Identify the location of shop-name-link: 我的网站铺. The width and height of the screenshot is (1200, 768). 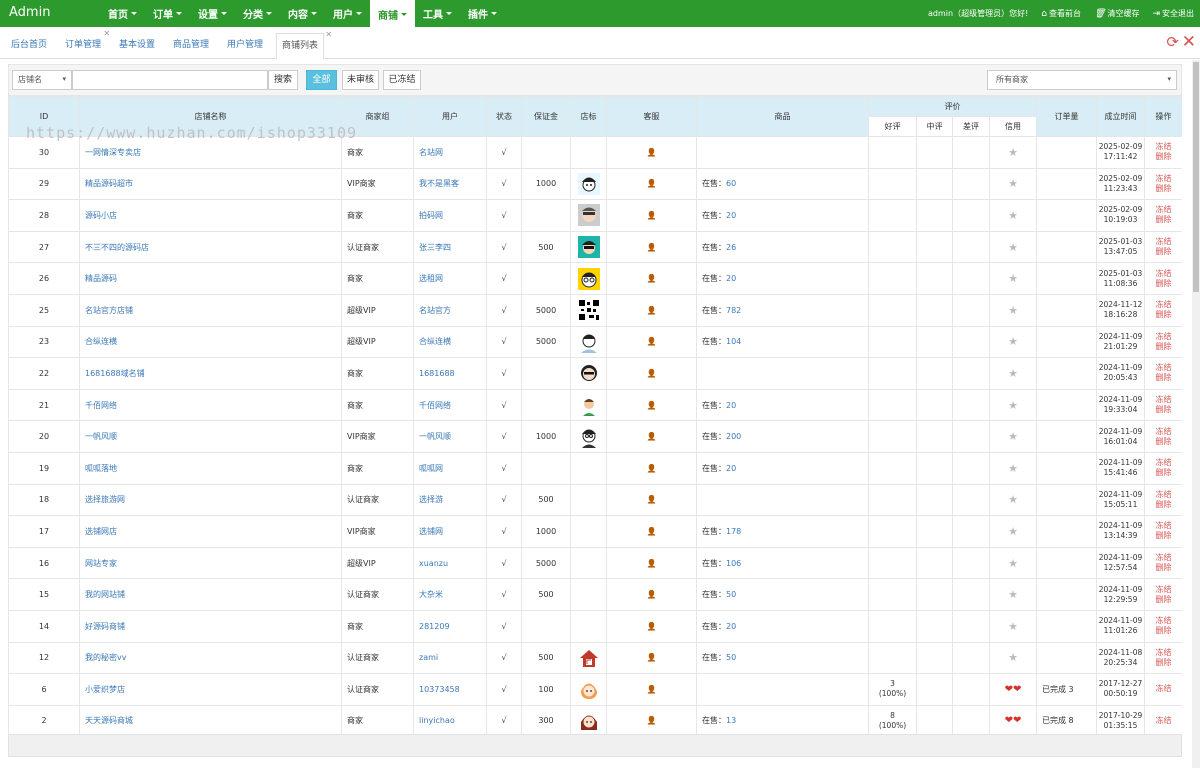
(105, 594).